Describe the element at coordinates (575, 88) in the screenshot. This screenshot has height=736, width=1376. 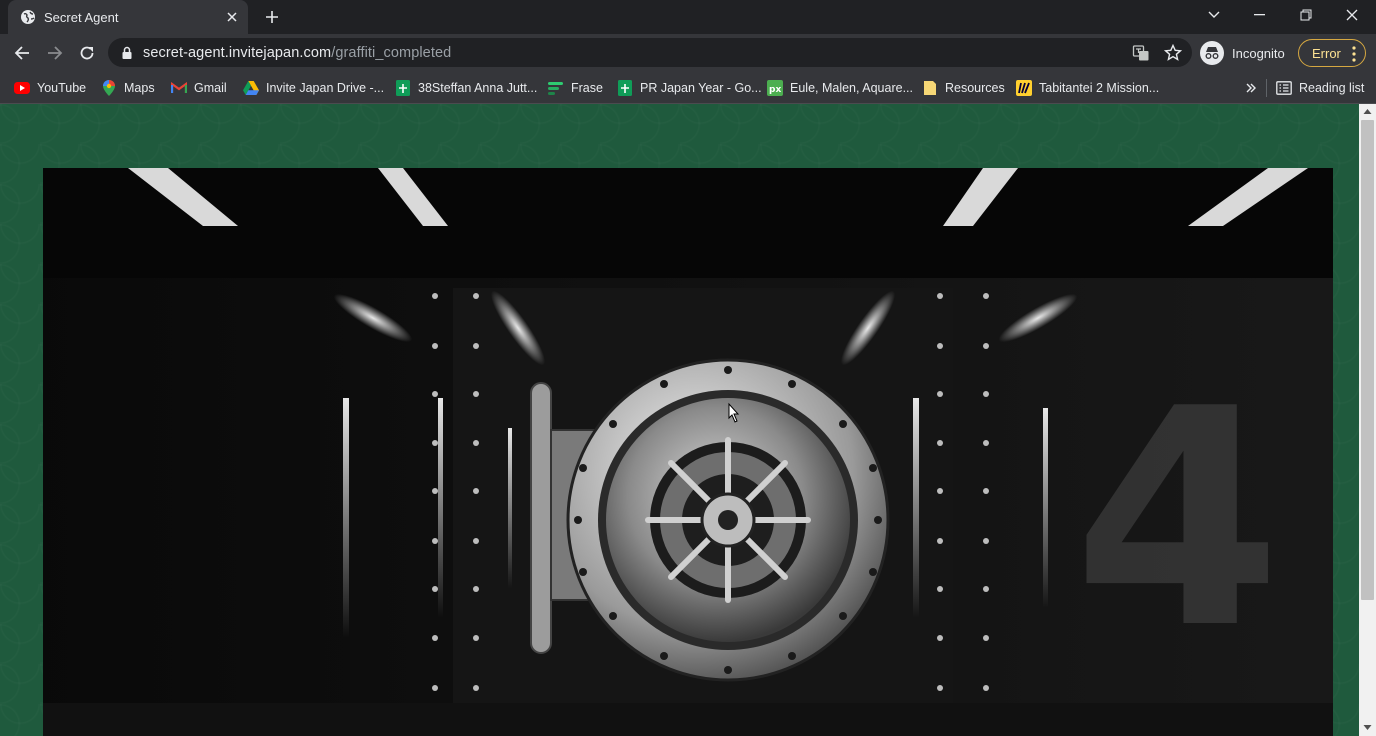
I see `bookmark-frase: Frase` at that location.